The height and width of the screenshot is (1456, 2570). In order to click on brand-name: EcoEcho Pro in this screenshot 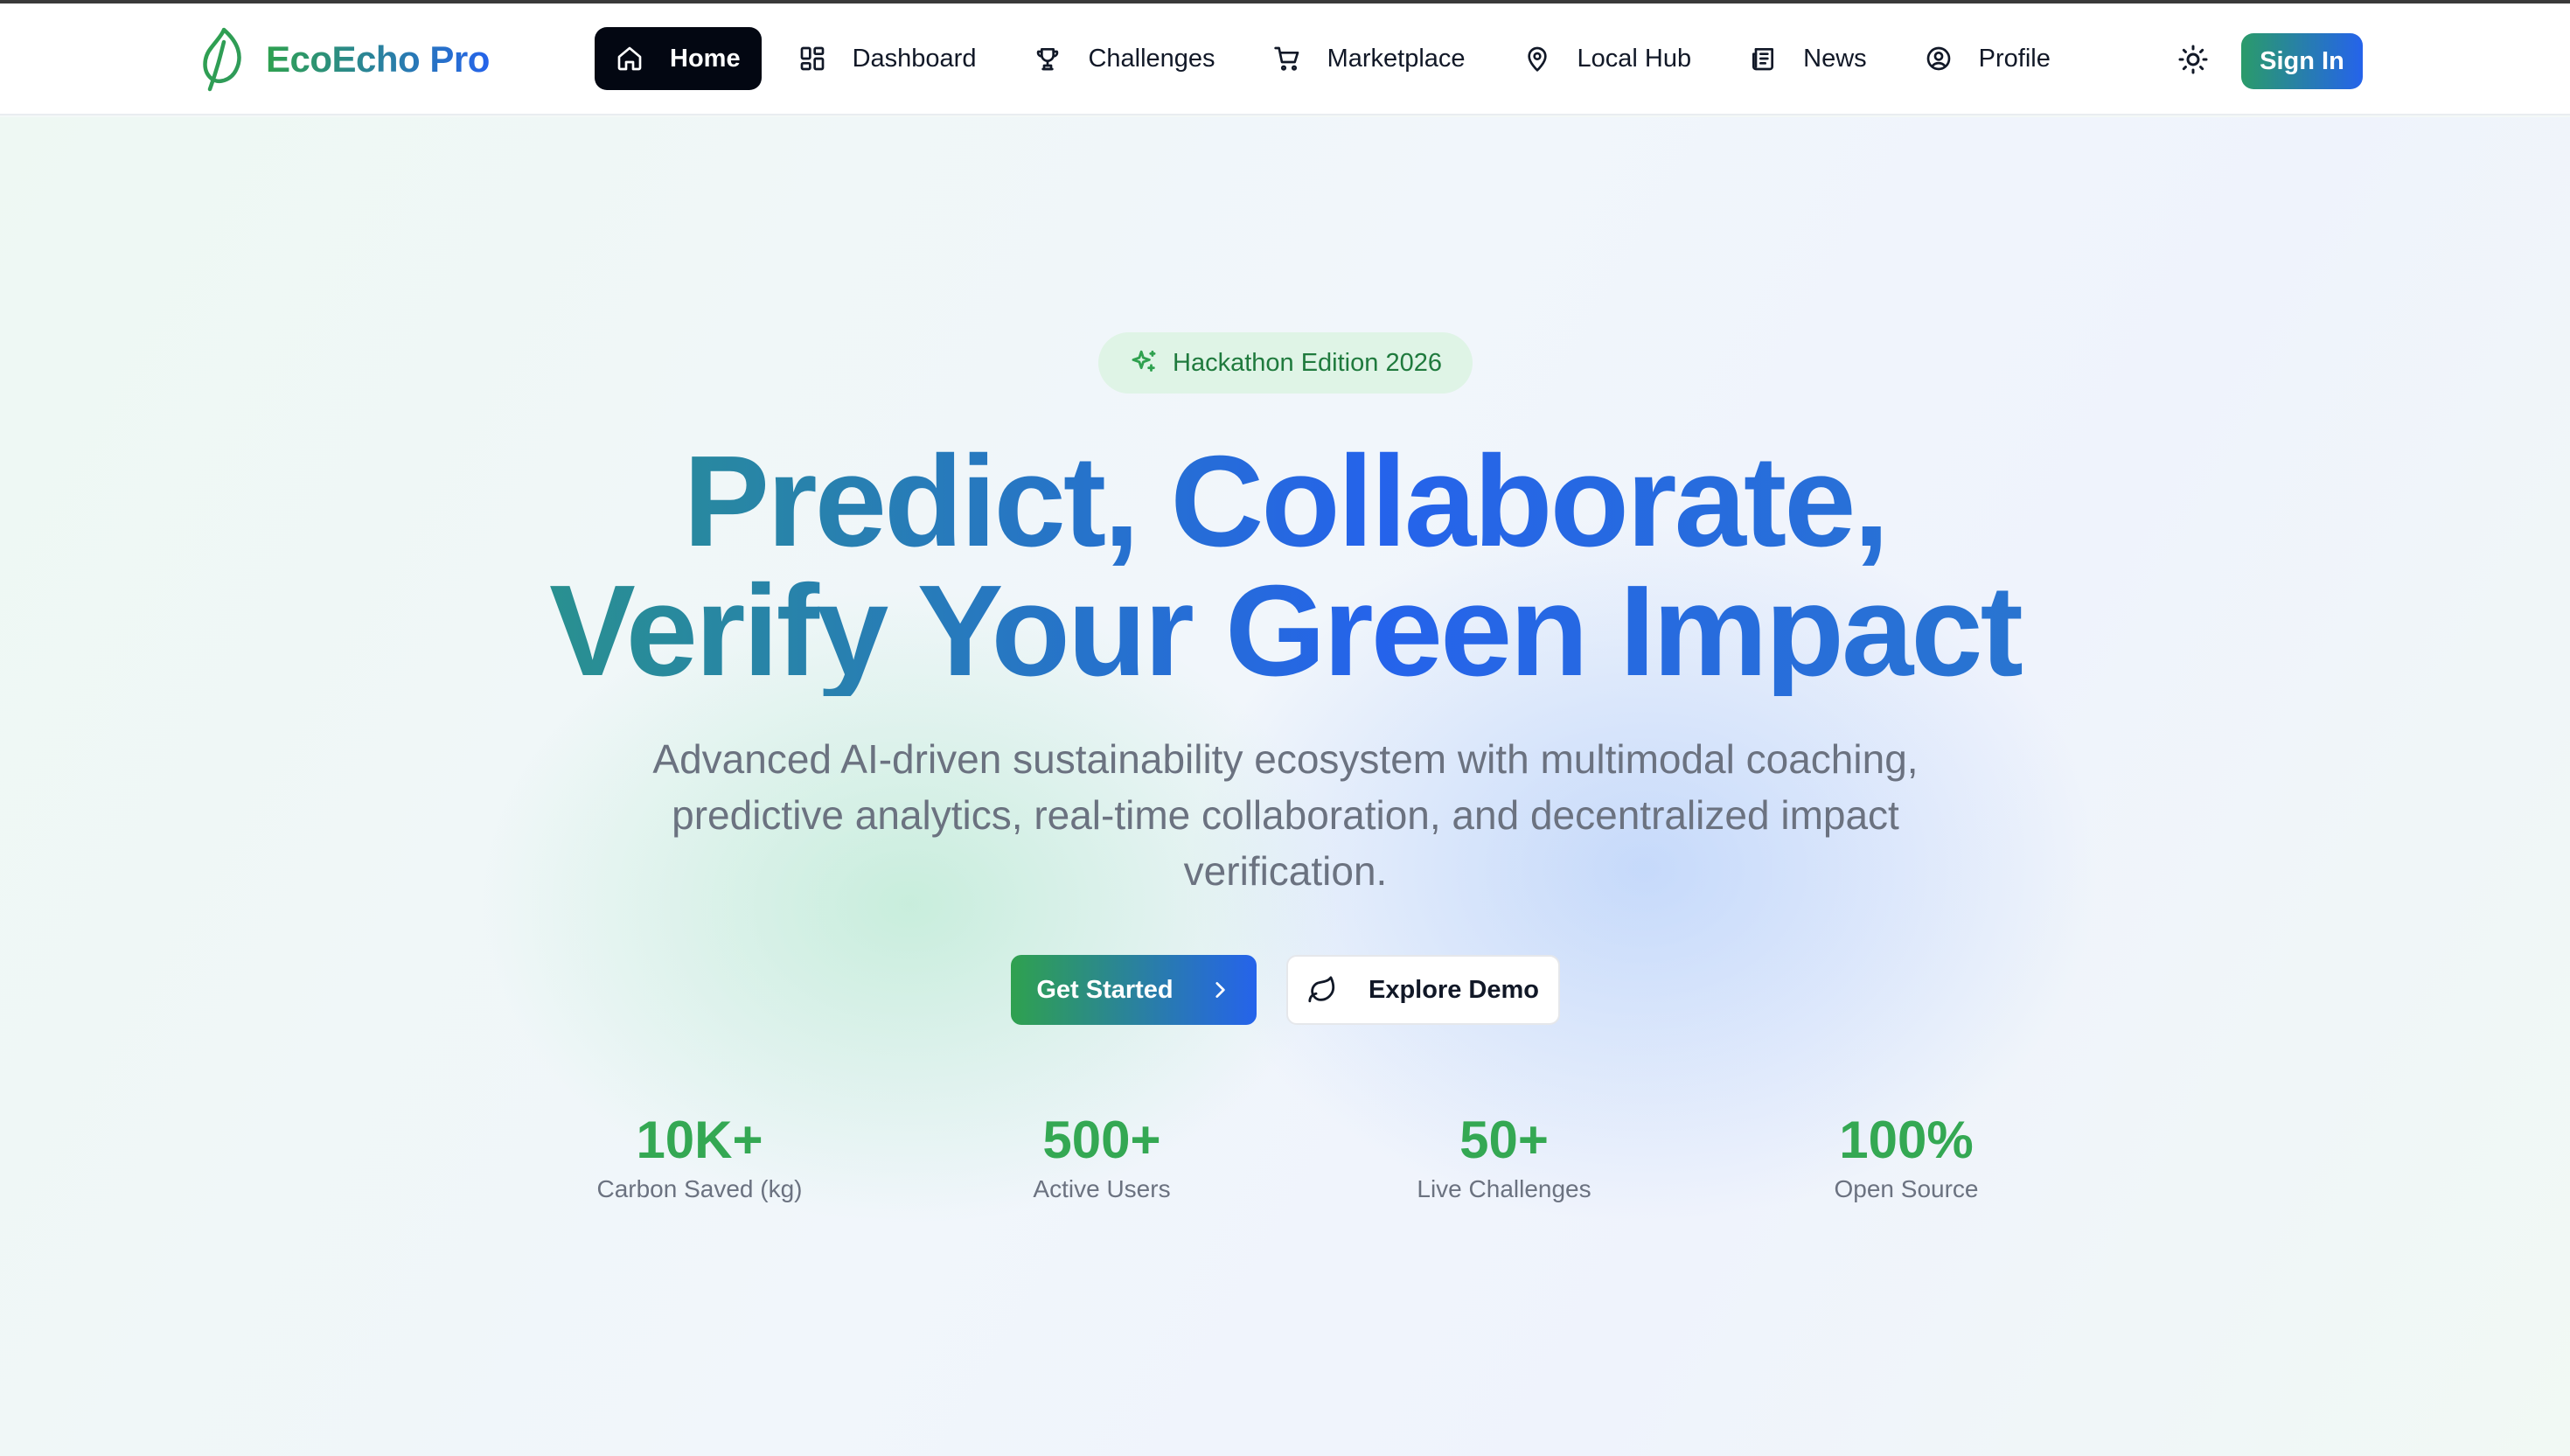, I will do `click(378, 59)`.